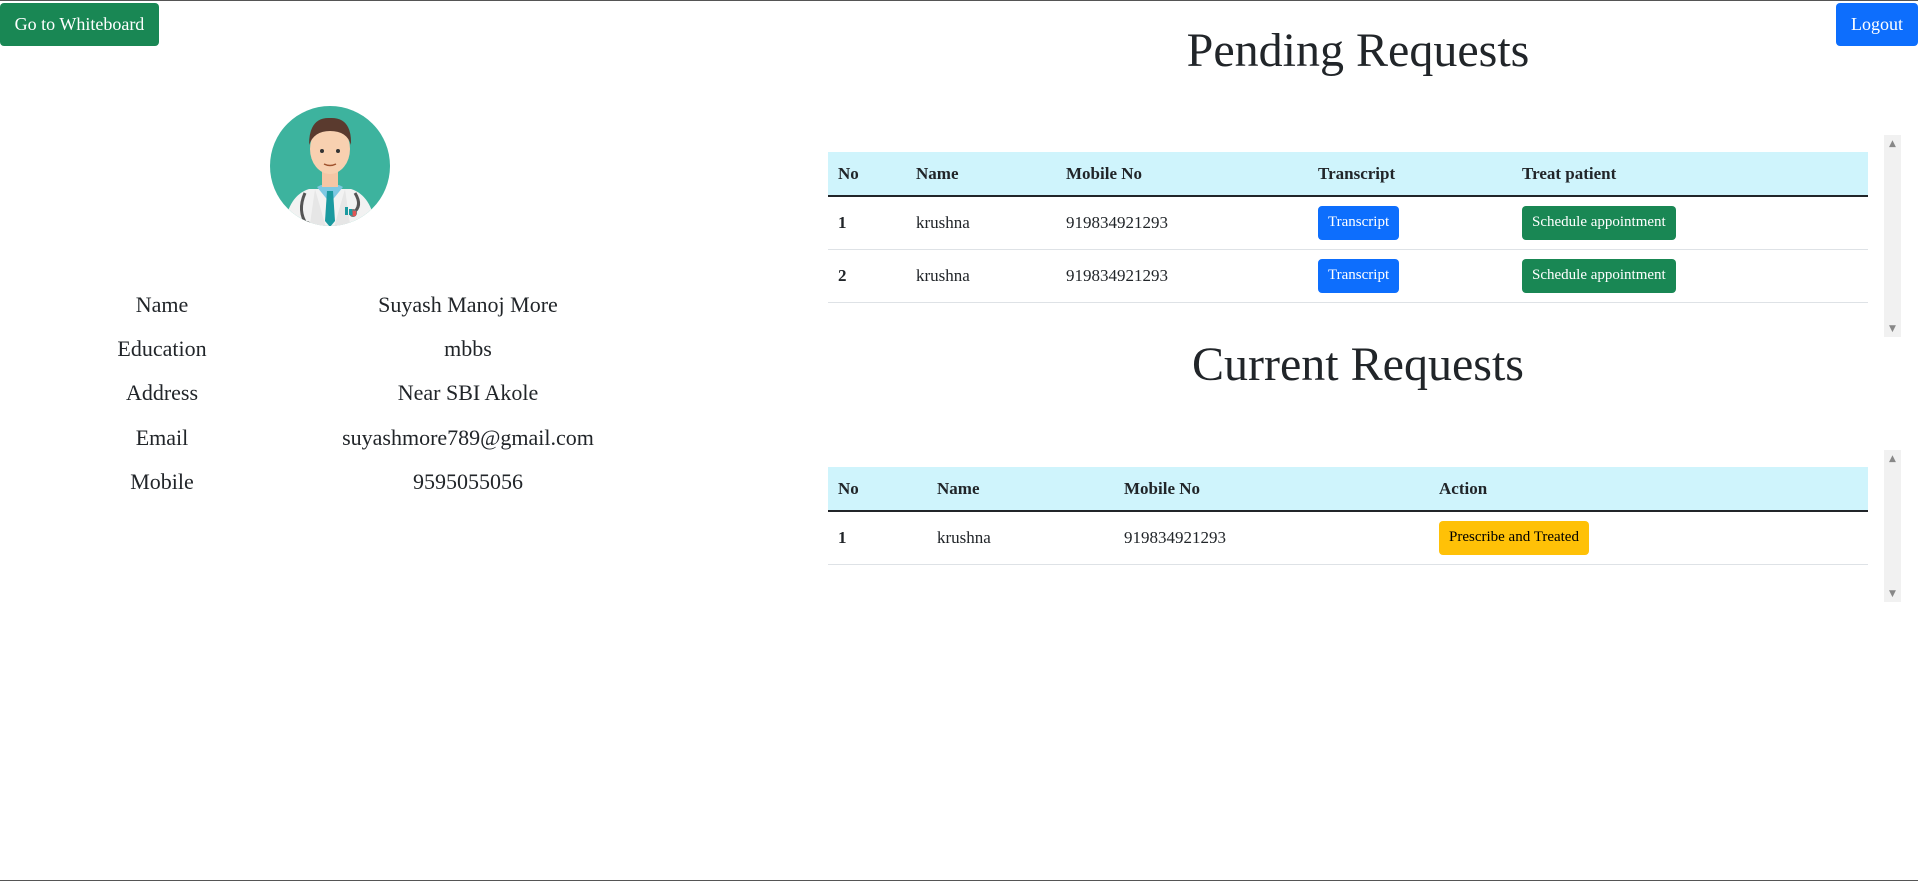 Image resolution: width=1918 pixels, height=881 pixels. What do you see at coordinates (468, 437) in the screenshot?
I see `profile-value: suyashmore789@gmail.com` at bounding box center [468, 437].